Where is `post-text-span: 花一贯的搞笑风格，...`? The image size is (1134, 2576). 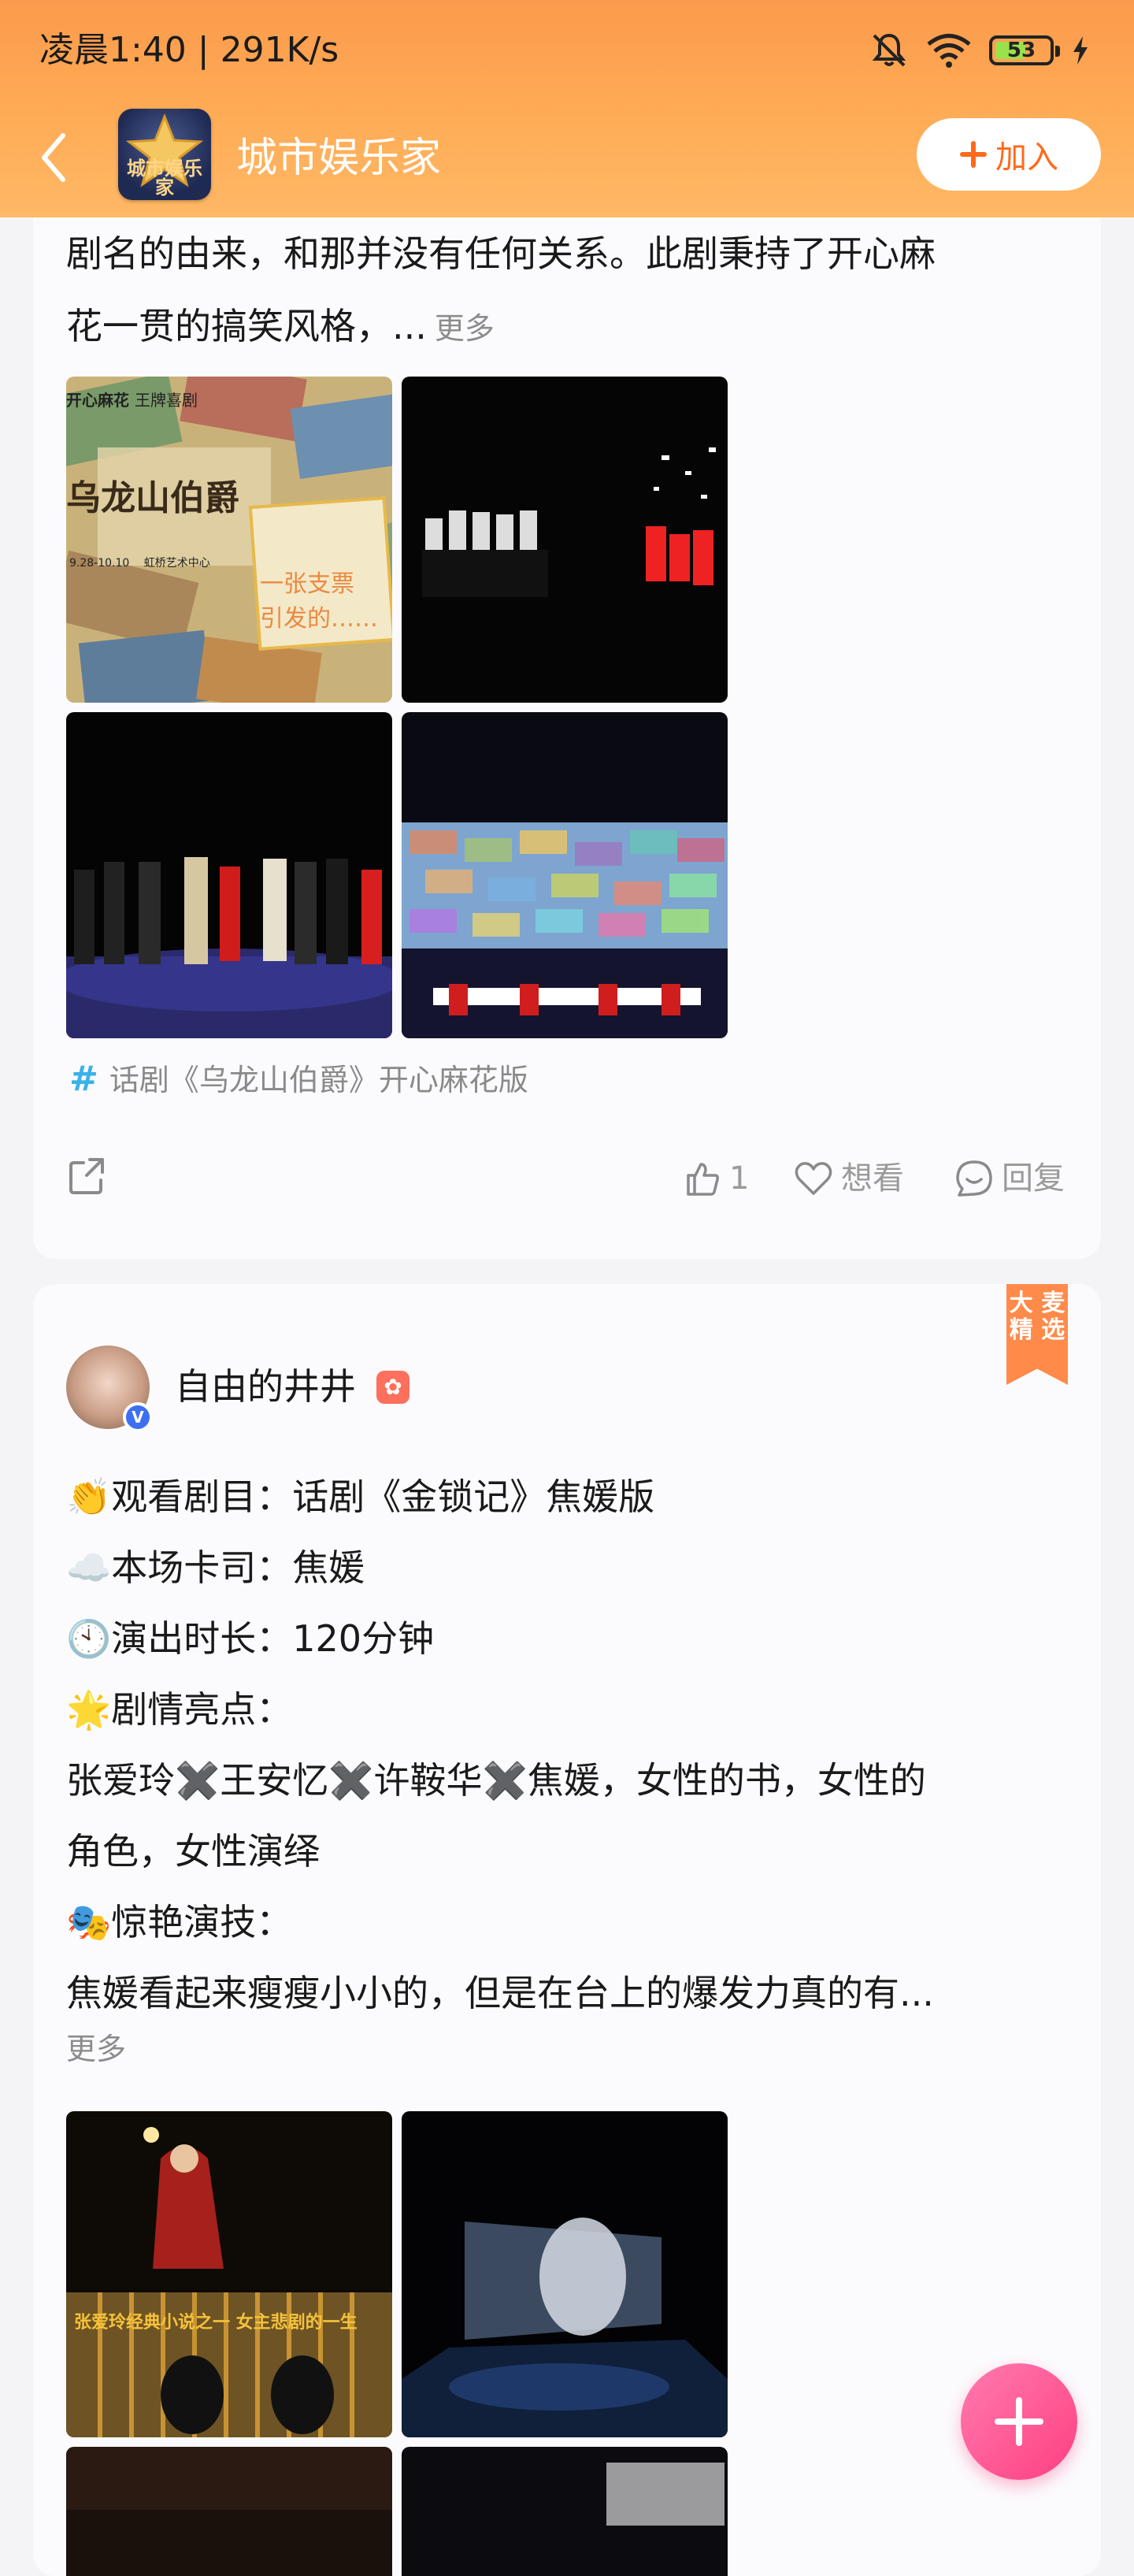 post-text-span: 花一贯的搞笑风格，... is located at coordinates (246, 326).